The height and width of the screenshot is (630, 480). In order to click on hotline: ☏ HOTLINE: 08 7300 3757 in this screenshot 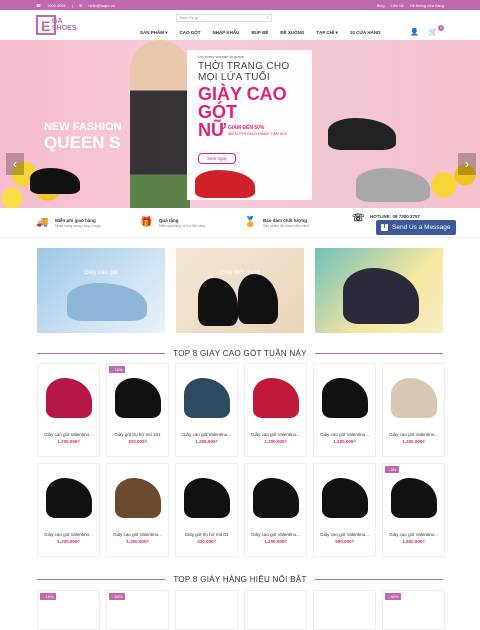, I will do `click(386, 218)`.